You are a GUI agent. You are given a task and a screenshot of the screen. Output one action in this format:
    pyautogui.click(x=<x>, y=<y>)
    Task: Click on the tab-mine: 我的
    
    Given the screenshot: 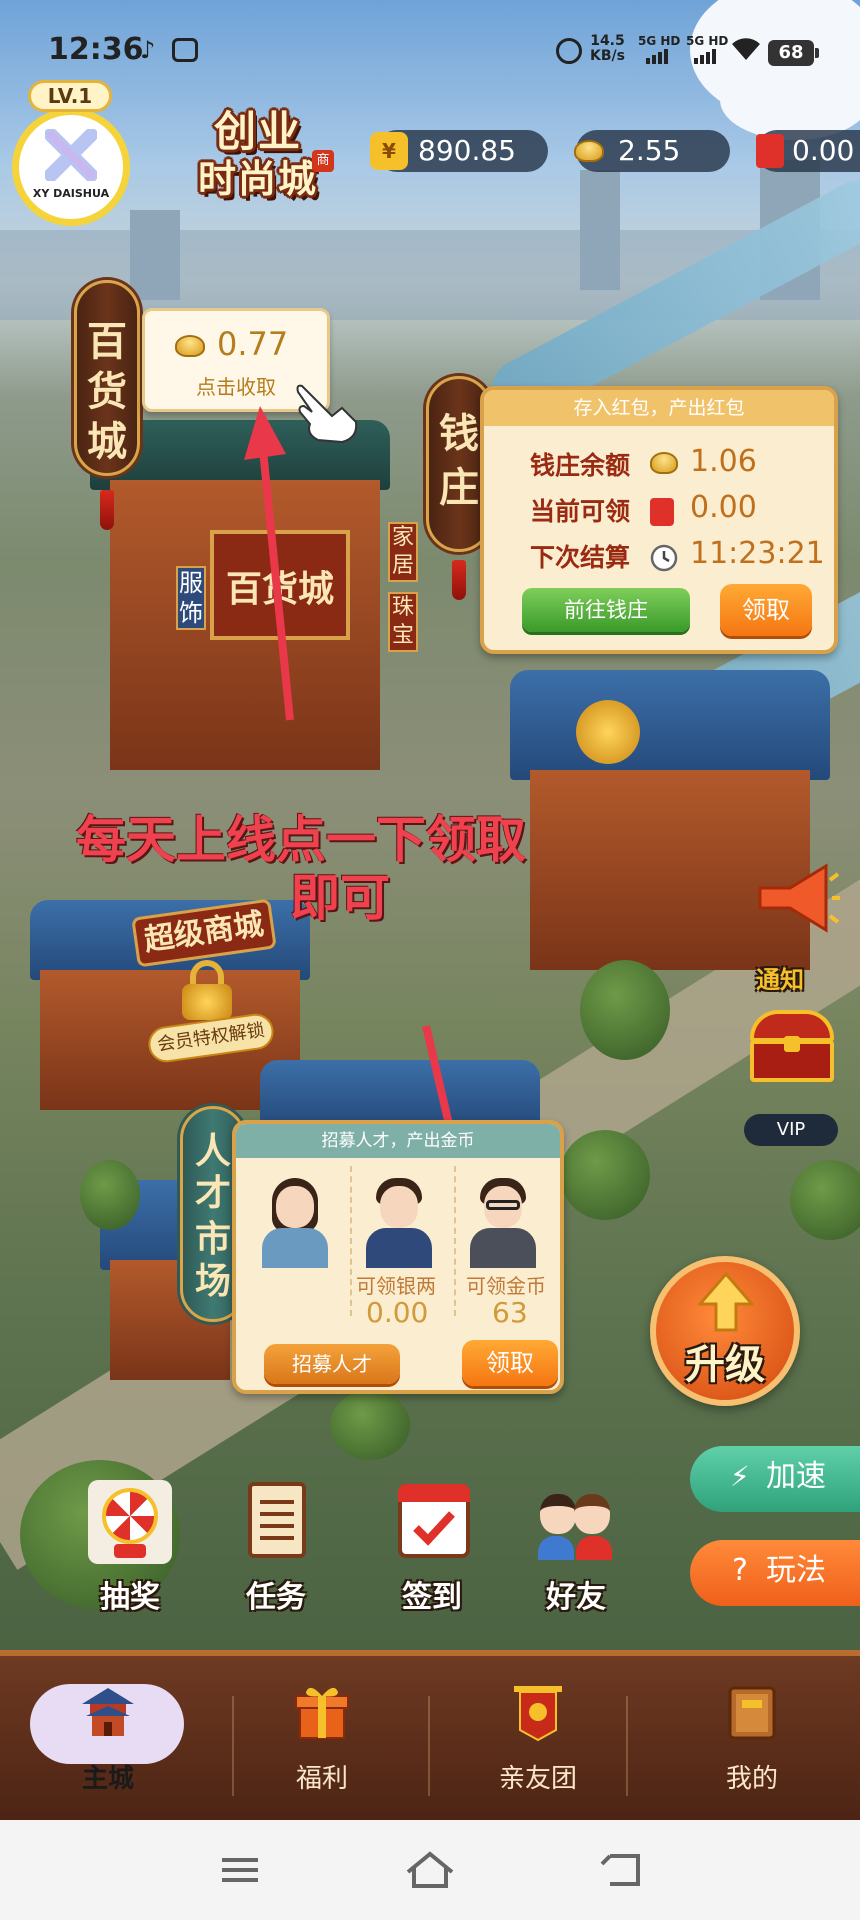 What is the action you would take?
    pyautogui.click(x=752, y=1744)
    